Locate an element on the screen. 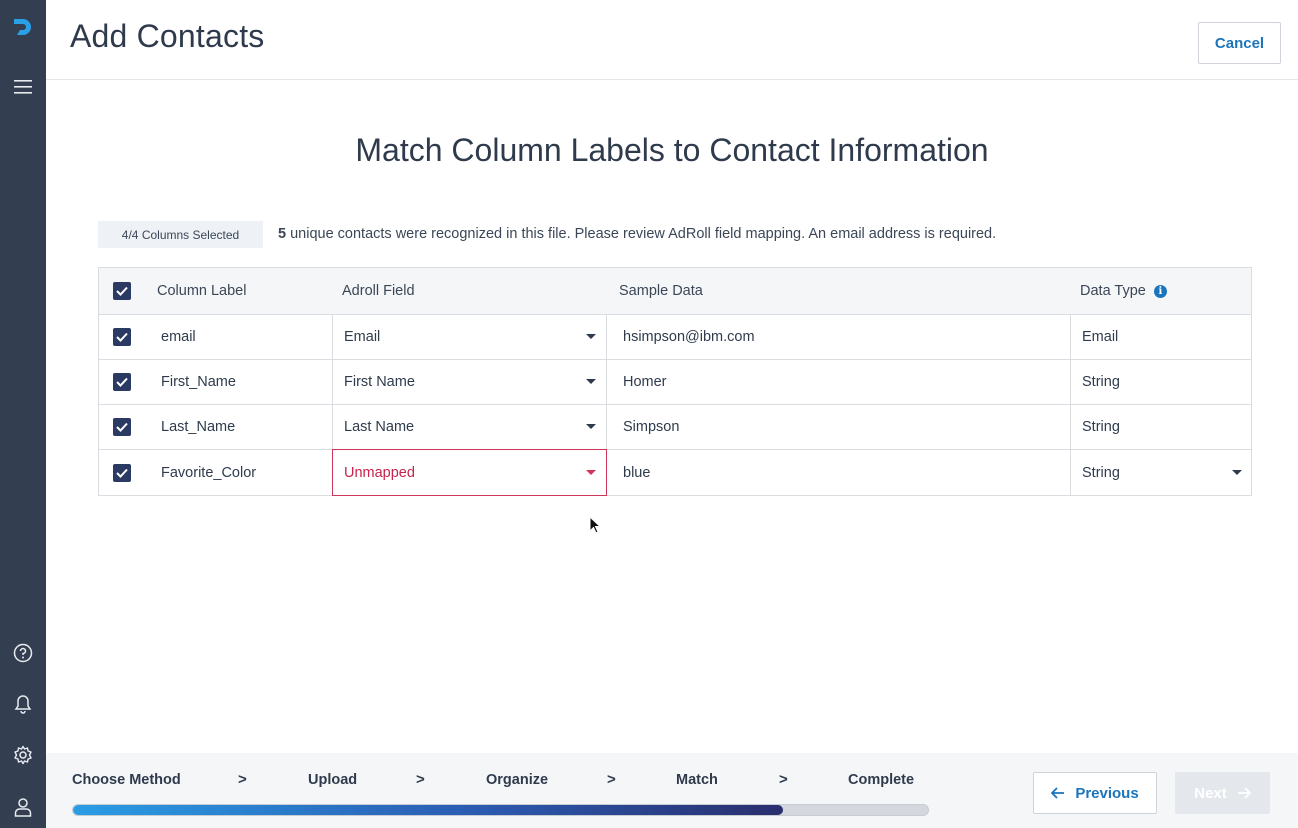 Image resolution: width=1298 pixels, height=828 pixels. header-column-label: Column Label is located at coordinates (202, 291).